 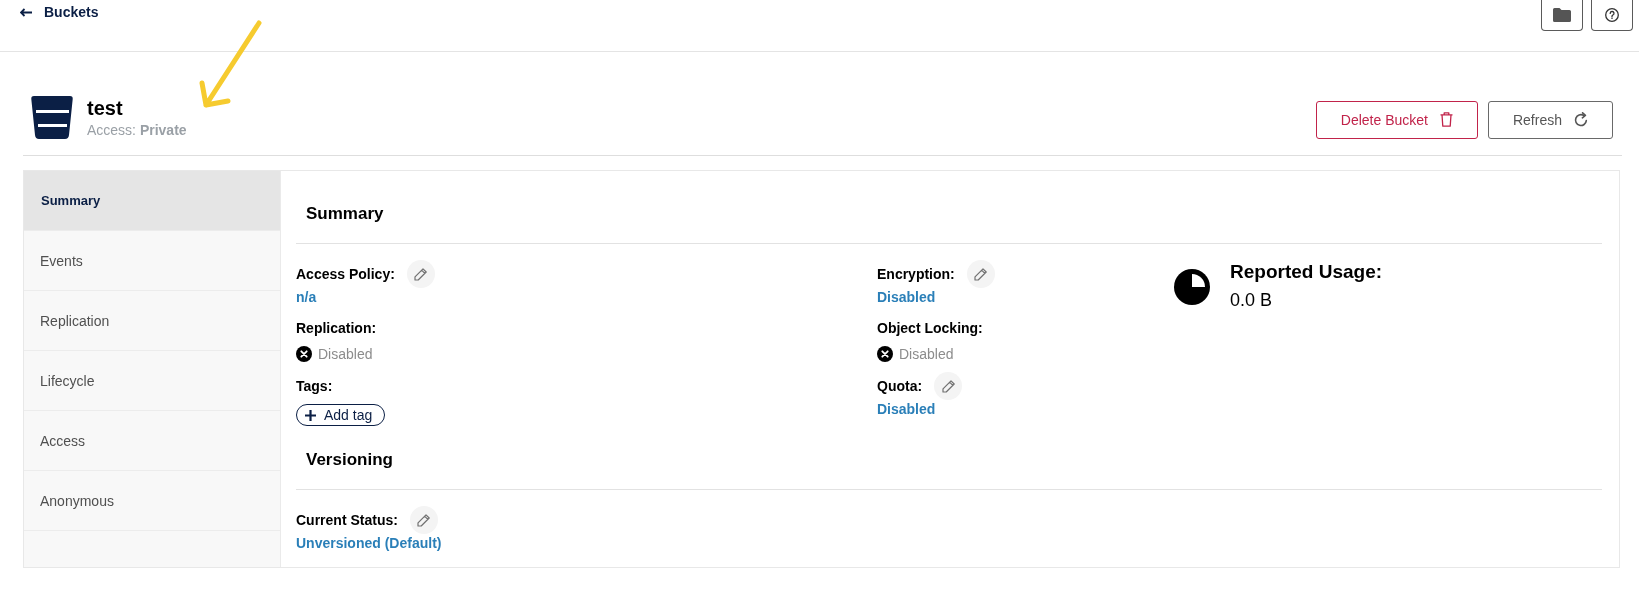 I want to click on help-button, so click(x=1612, y=15).